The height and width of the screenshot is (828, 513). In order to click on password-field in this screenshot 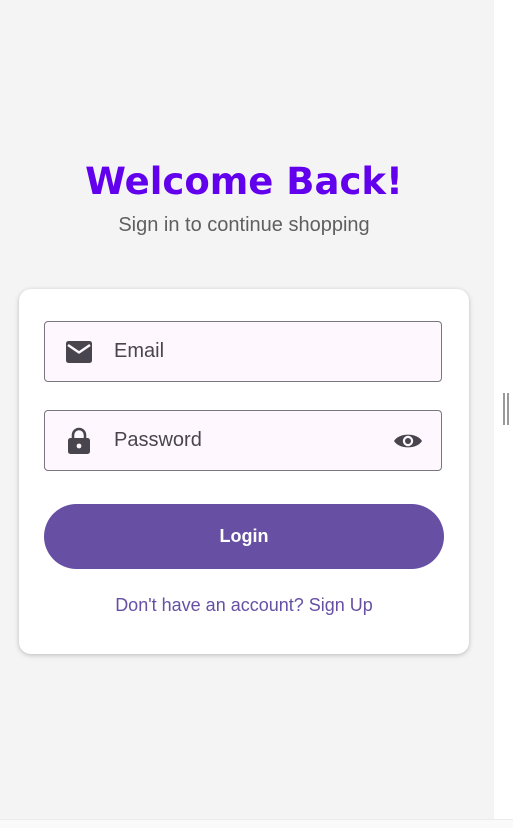, I will do `click(243, 440)`.